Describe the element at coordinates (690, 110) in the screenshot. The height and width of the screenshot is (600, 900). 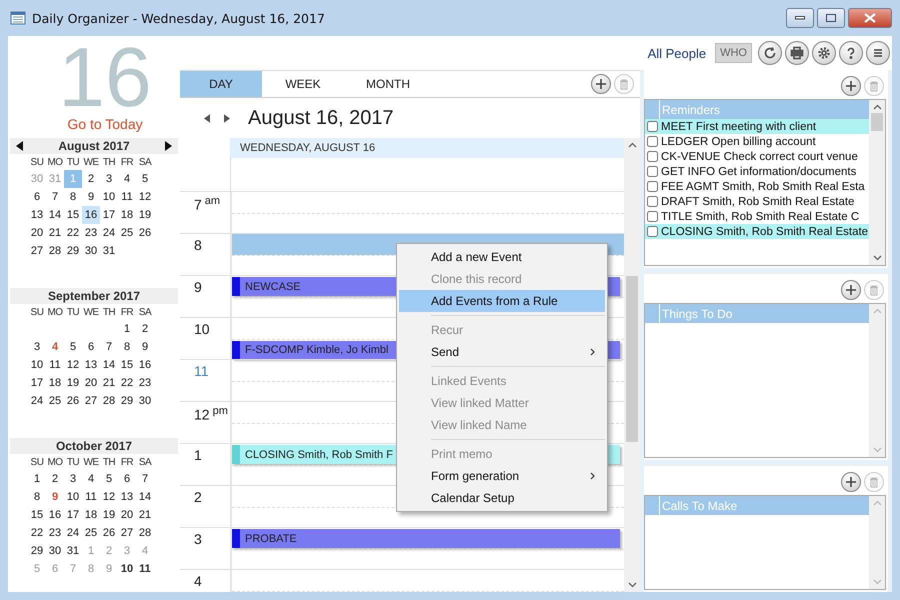
I see `list-header: Reminders` at that location.